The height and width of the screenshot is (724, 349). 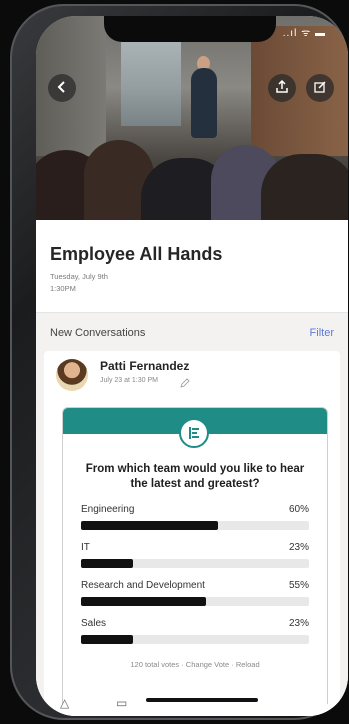 What do you see at coordinates (64, 703) in the screenshot?
I see `tab-icon-left: △` at bounding box center [64, 703].